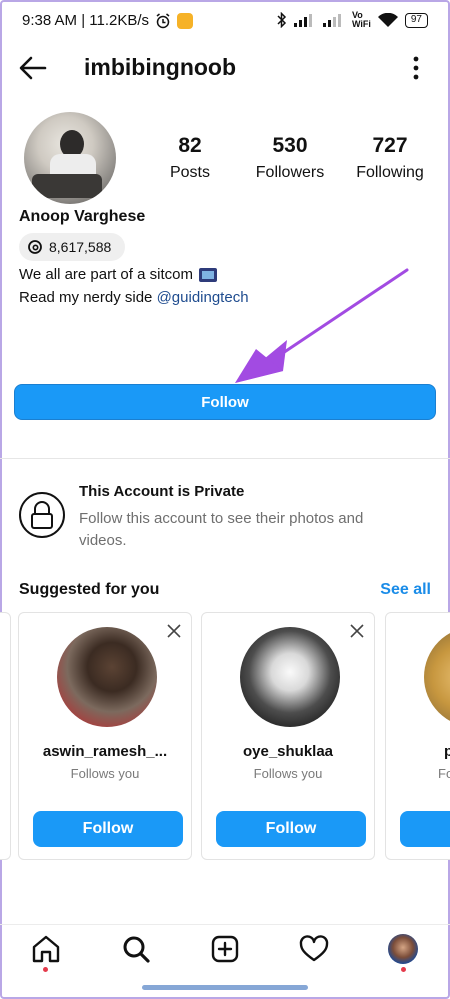  Describe the element at coordinates (403, 949) in the screenshot. I see `profile-avatar-icon` at that location.